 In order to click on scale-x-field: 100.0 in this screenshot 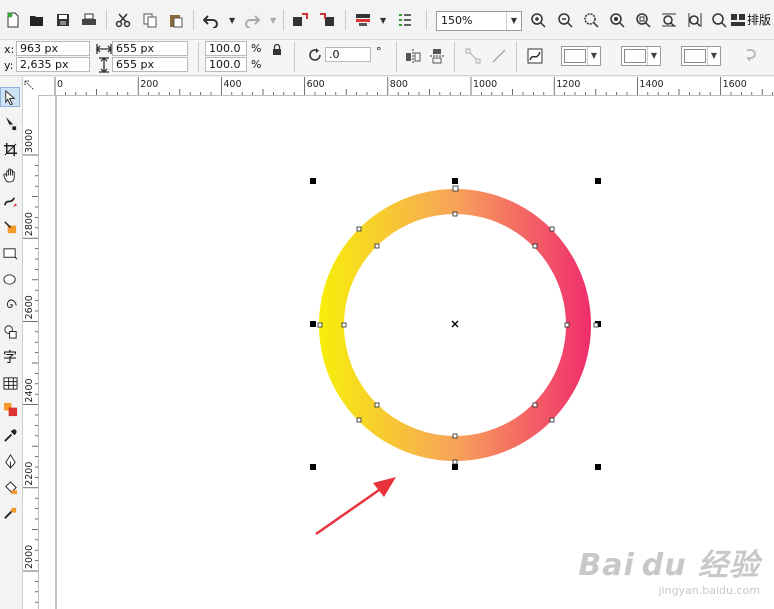, I will do `click(226, 48)`.